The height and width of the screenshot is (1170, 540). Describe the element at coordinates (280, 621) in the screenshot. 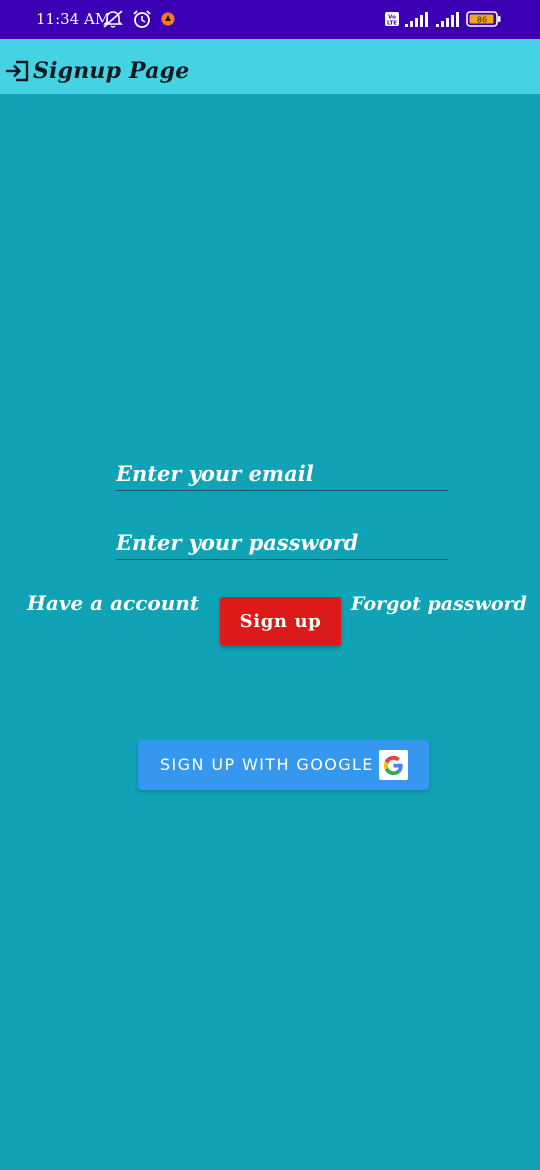

I see `signup-button: Sign up` at that location.